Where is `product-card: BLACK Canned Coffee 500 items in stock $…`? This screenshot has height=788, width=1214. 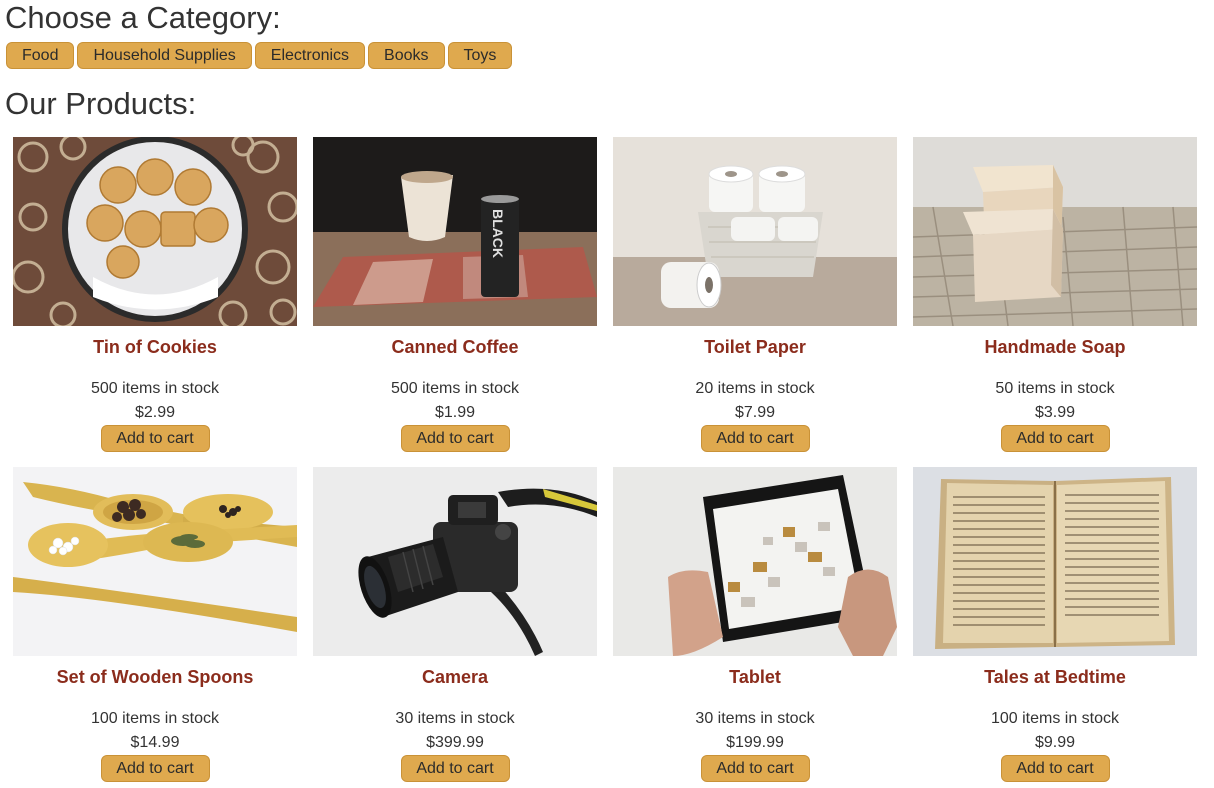
product-card: BLACK Canned Coffee 500 items in stock $… is located at coordinates (455, 294).